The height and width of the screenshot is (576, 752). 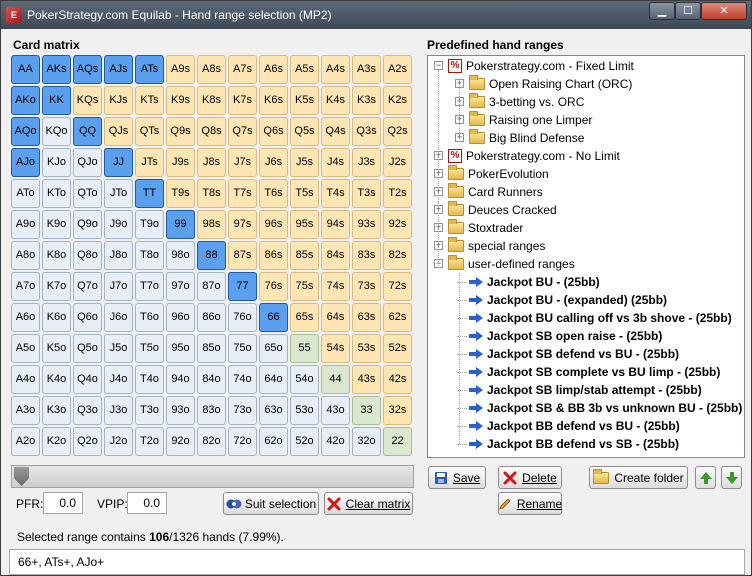 I want to click on hand-cell: K5s, so click(x=304, y=100).